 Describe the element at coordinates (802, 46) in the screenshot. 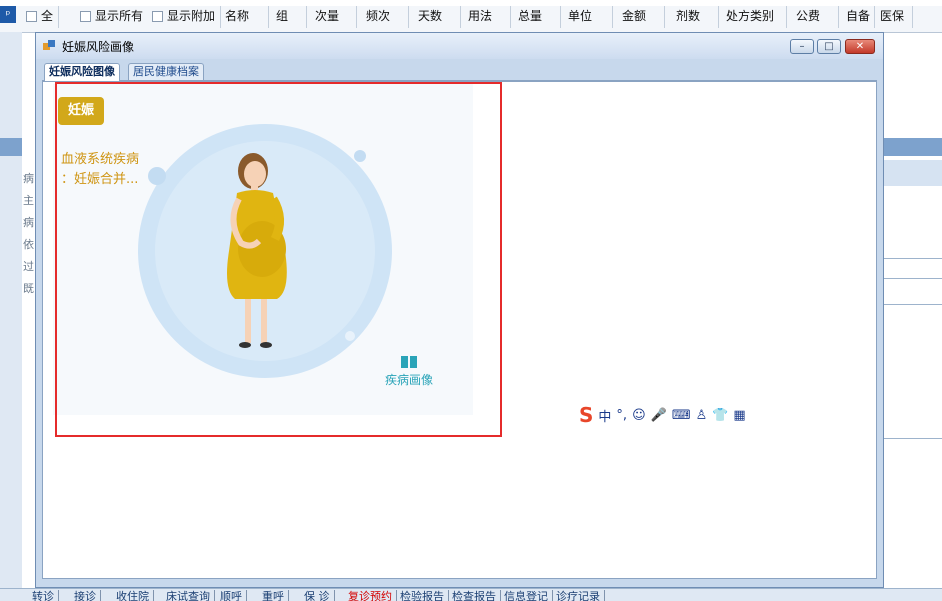

I see `minimize-button: –` at that location.